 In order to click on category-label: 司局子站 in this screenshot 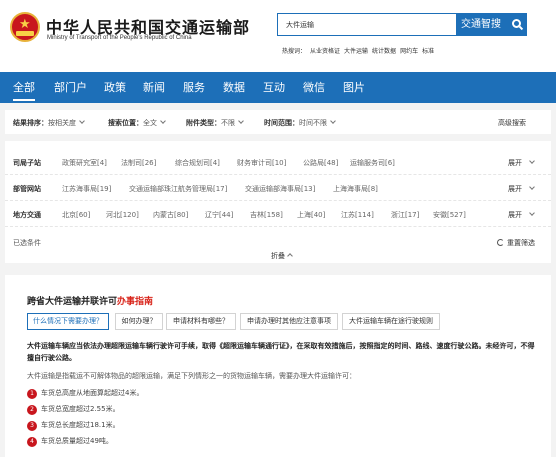, I will do `click(27, 163)`.